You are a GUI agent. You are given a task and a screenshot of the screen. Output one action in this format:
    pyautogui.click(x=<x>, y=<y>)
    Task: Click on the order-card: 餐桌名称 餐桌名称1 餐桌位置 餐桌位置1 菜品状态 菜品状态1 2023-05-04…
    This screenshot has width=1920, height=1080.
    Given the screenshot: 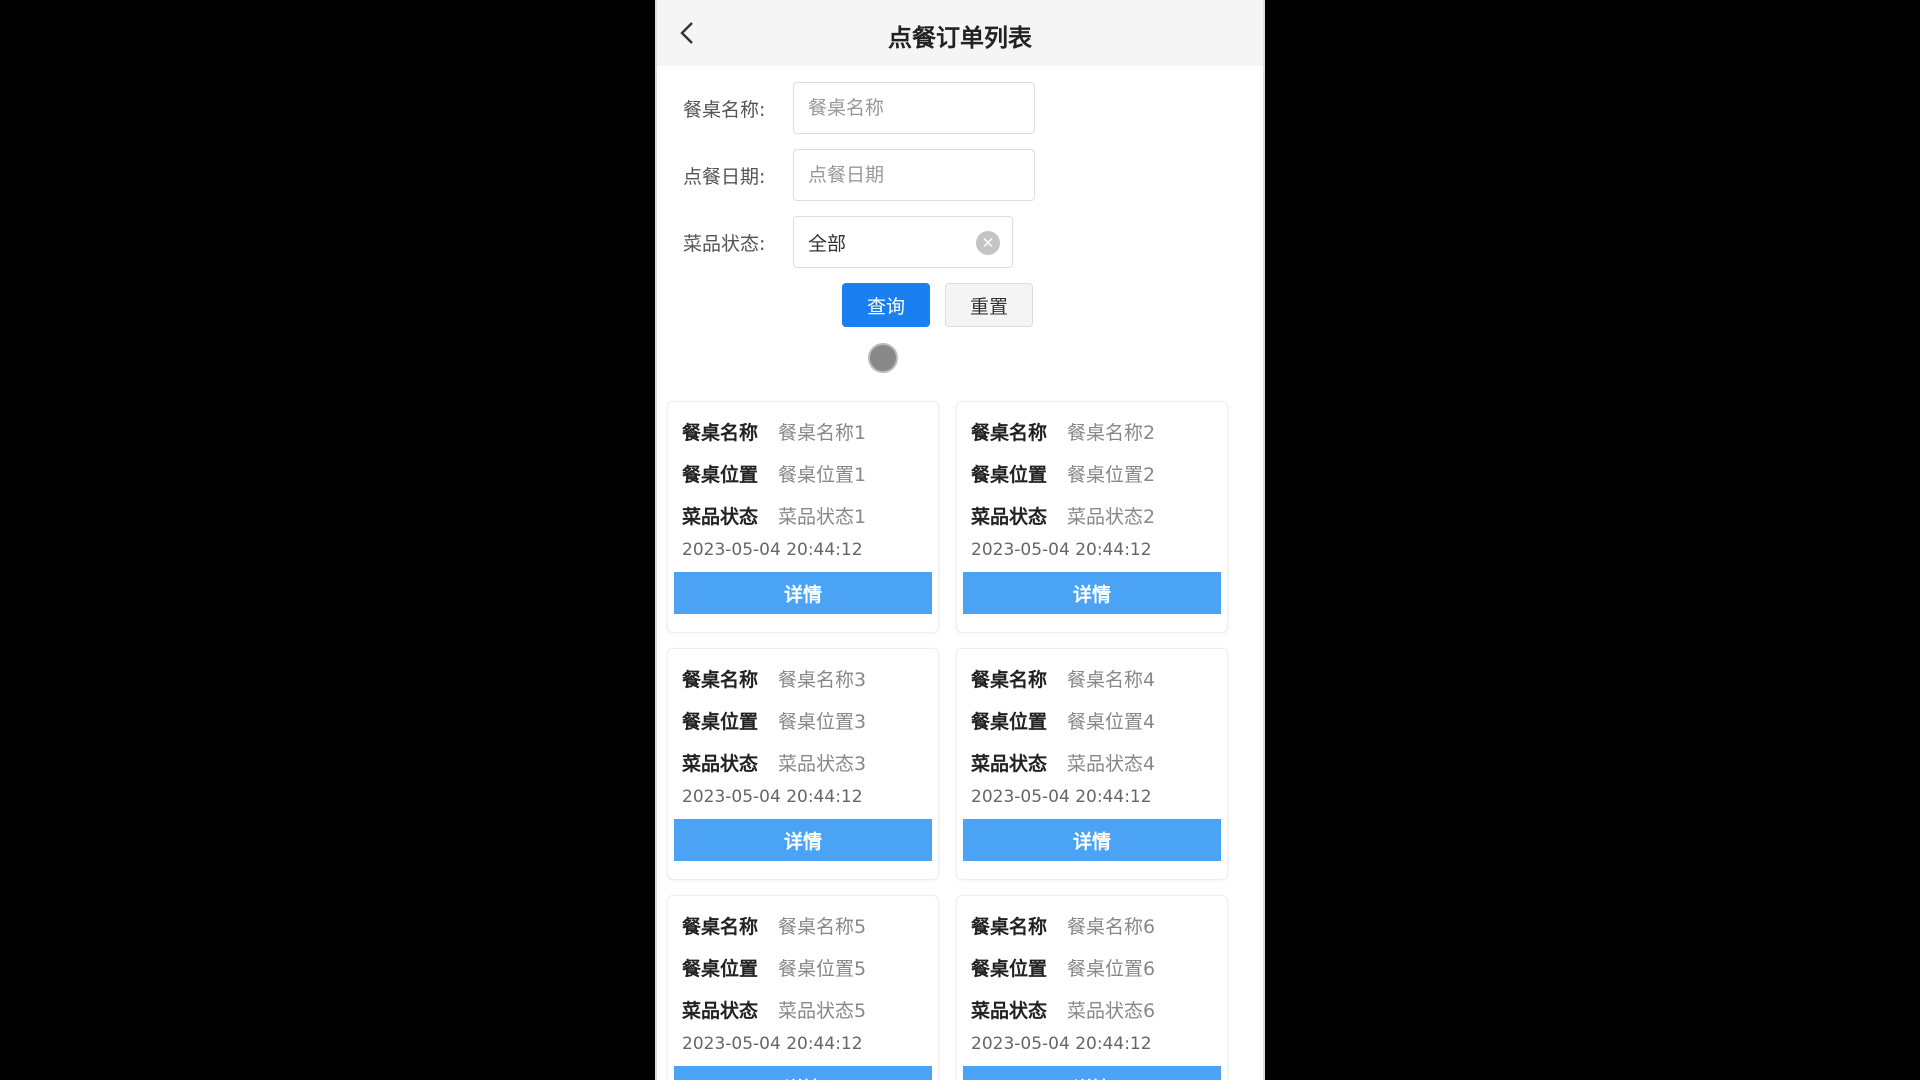 What is the action you would take?
    pyautogui.click(x=803, y=517)
    